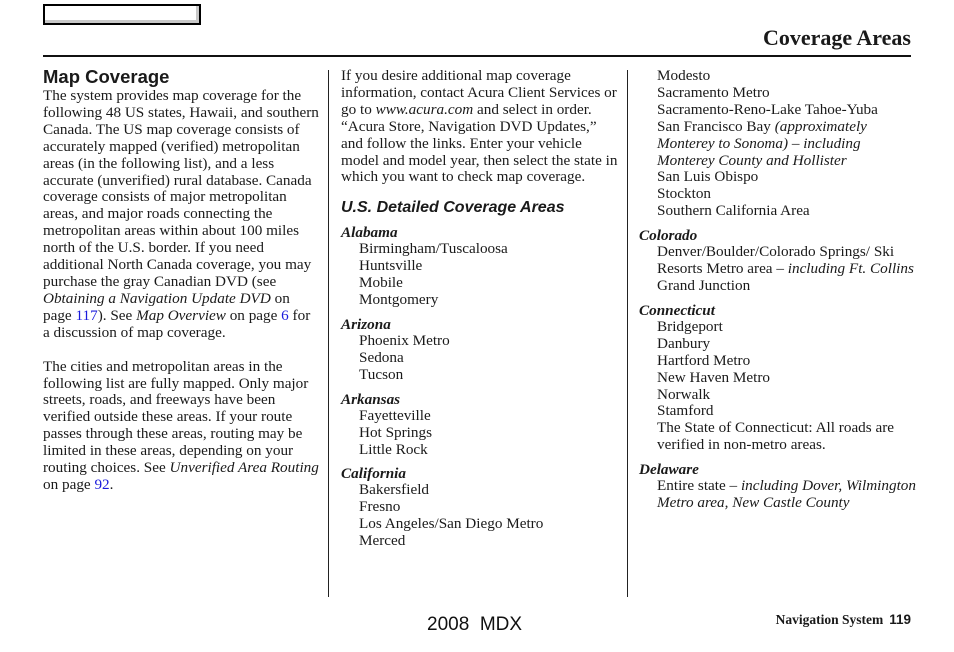 The width and height of the screenshot is (954, 652). What do you see at coordinates (371, 399) in the screenshot?
I see `state-heading-arkansas: Arkansas` at bounding box center [371, 399].